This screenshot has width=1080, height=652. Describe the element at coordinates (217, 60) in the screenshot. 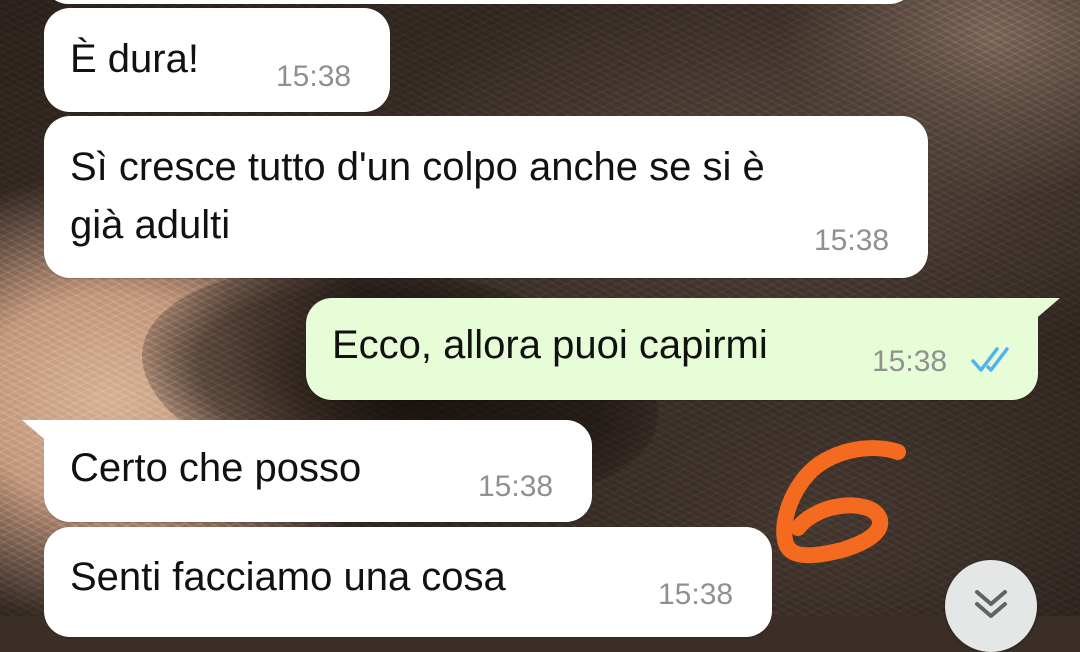

I see `message-bubble-incoming: È dura! 15:38` at that location.